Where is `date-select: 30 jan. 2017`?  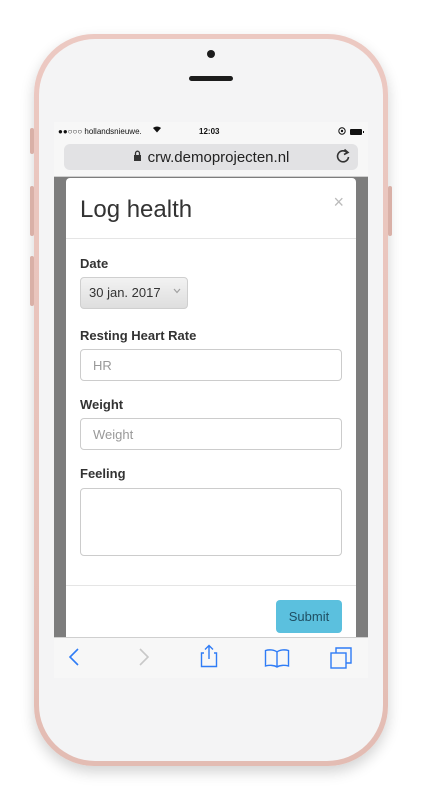
date-select: 30 jan. 2017 is located at coordinates (134, 293).